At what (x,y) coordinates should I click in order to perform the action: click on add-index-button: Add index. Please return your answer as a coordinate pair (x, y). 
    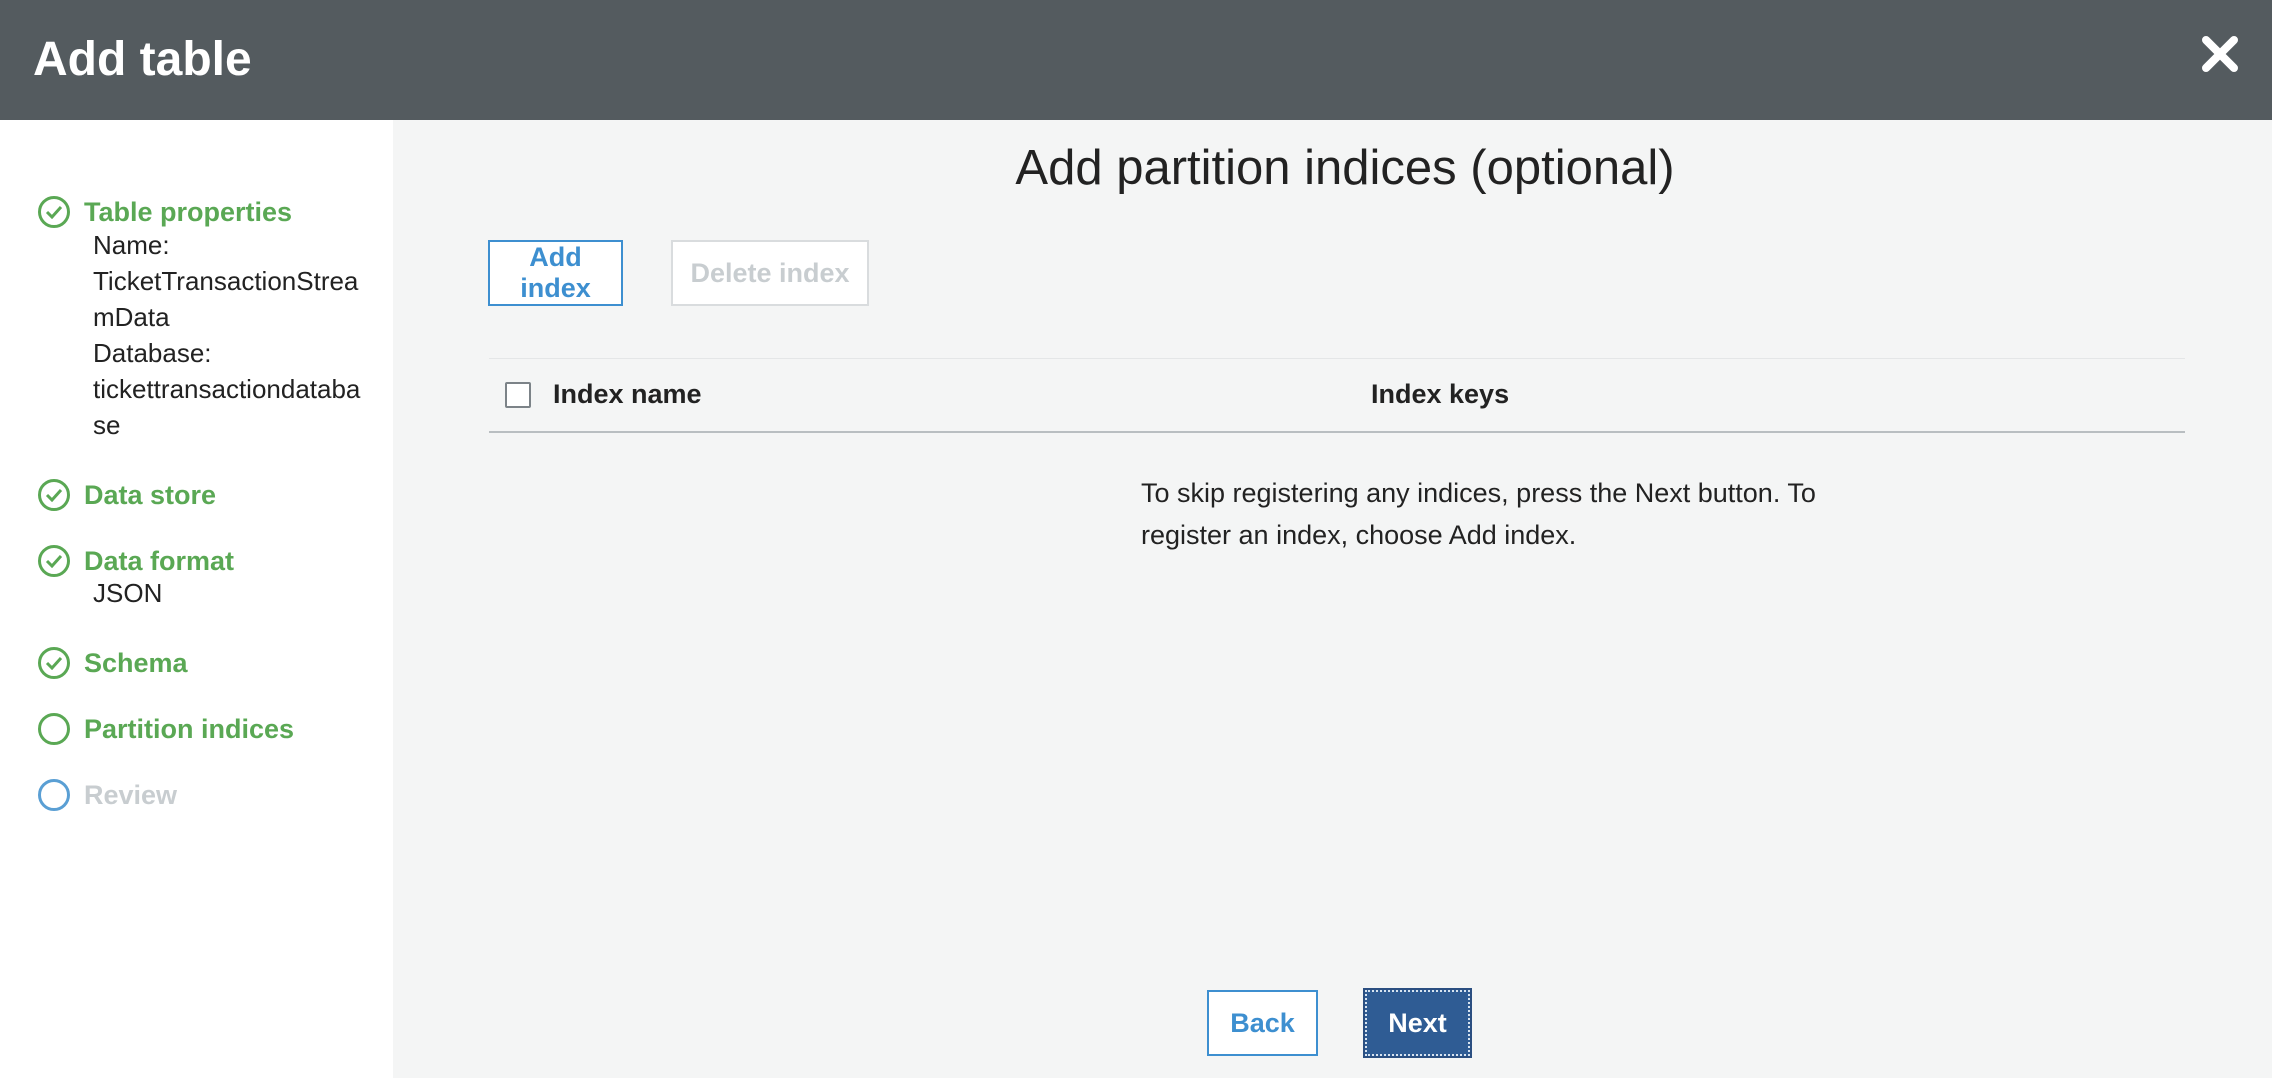
    Looking at the image, I should click on (555, 273).